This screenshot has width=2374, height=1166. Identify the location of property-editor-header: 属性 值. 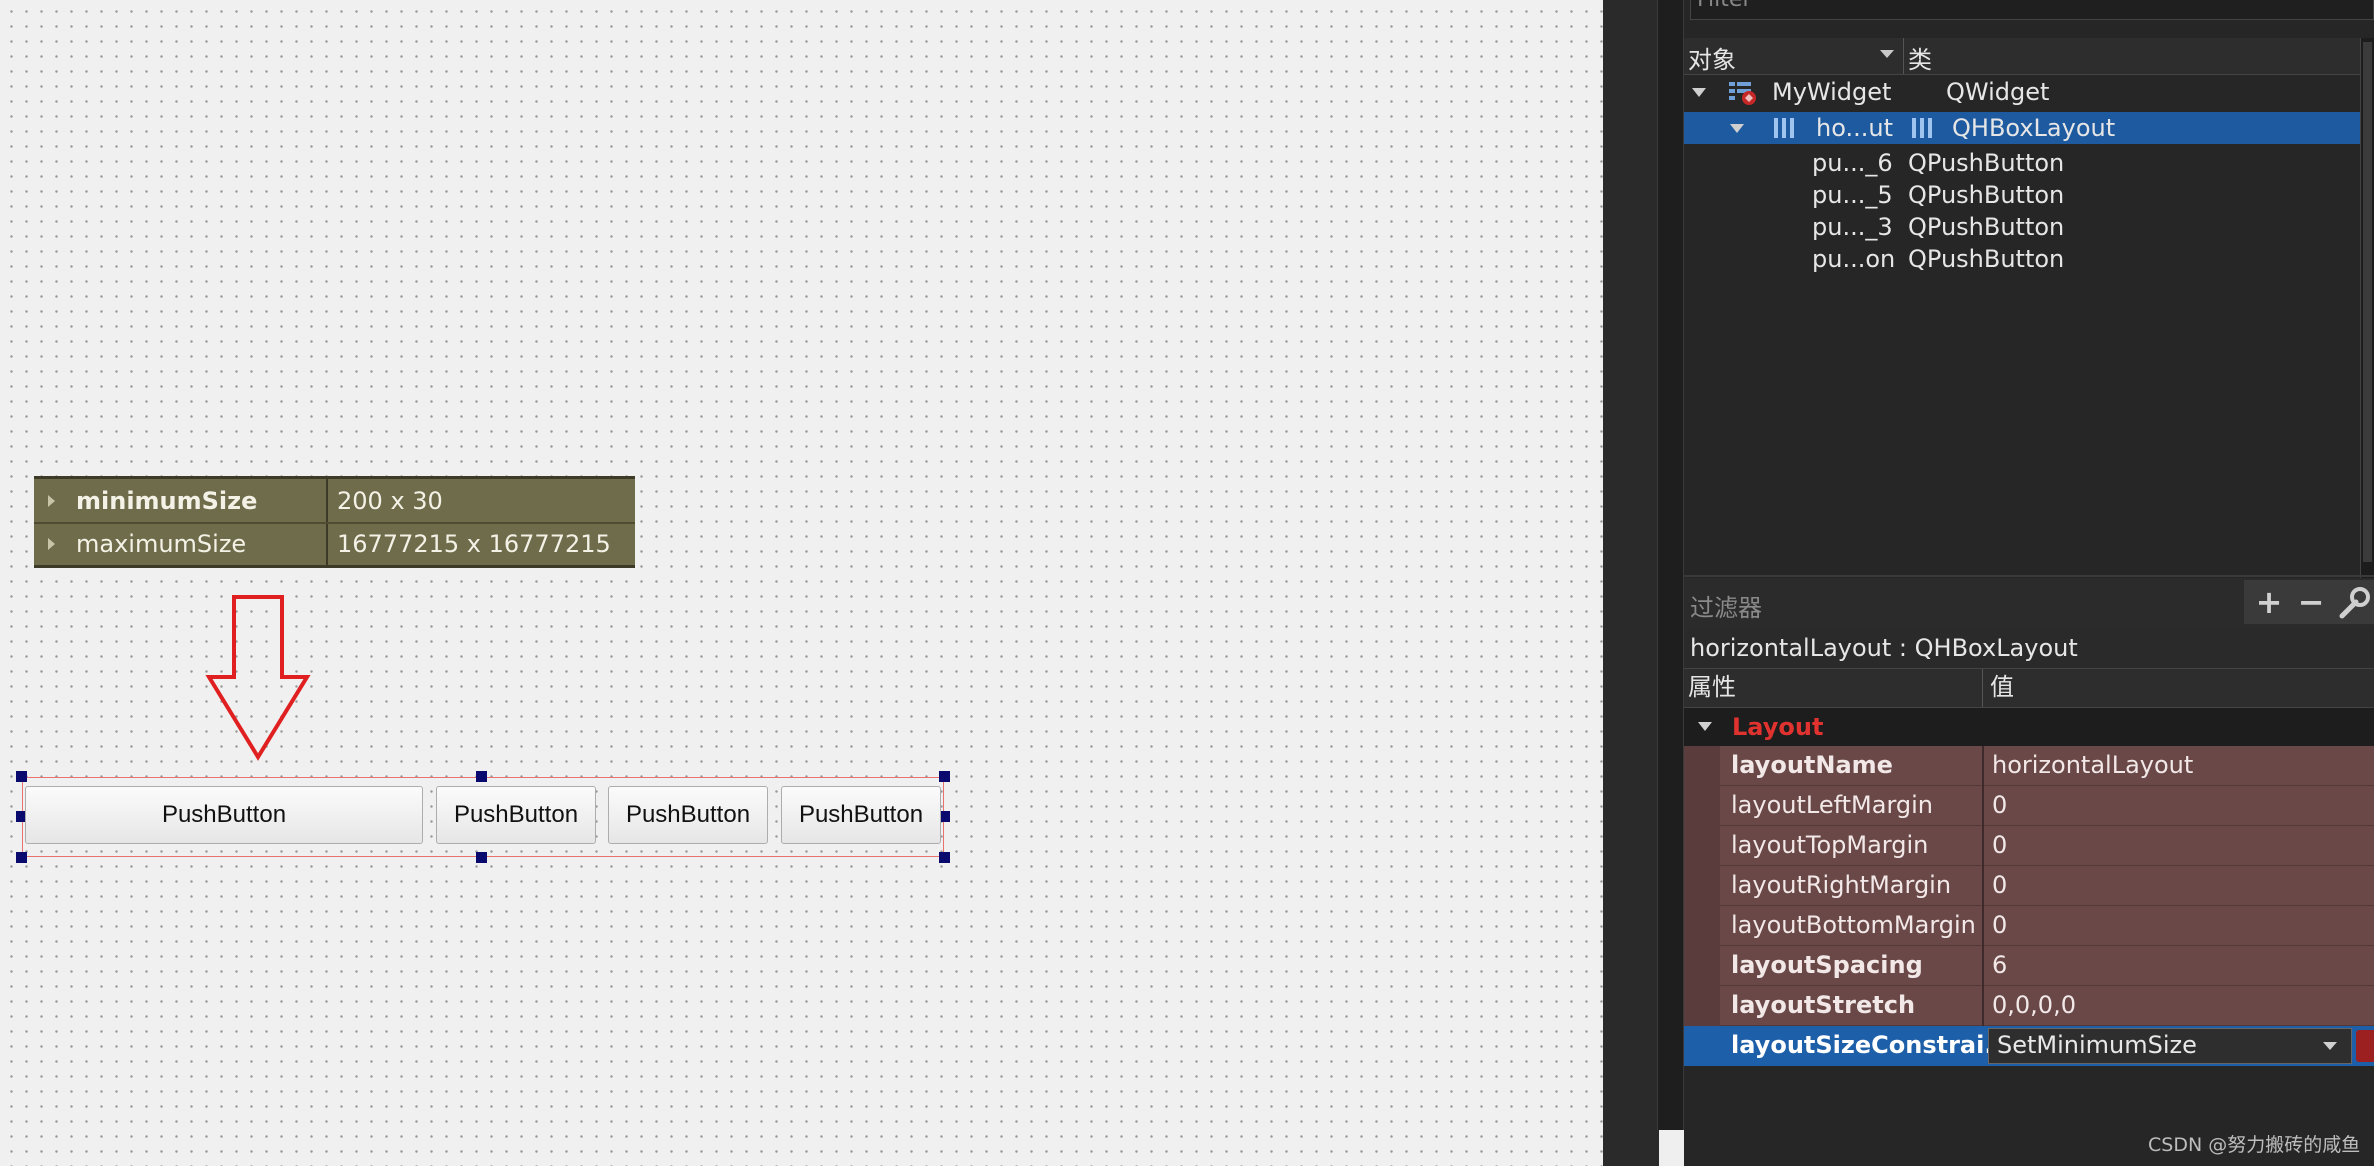
(2029, 688).